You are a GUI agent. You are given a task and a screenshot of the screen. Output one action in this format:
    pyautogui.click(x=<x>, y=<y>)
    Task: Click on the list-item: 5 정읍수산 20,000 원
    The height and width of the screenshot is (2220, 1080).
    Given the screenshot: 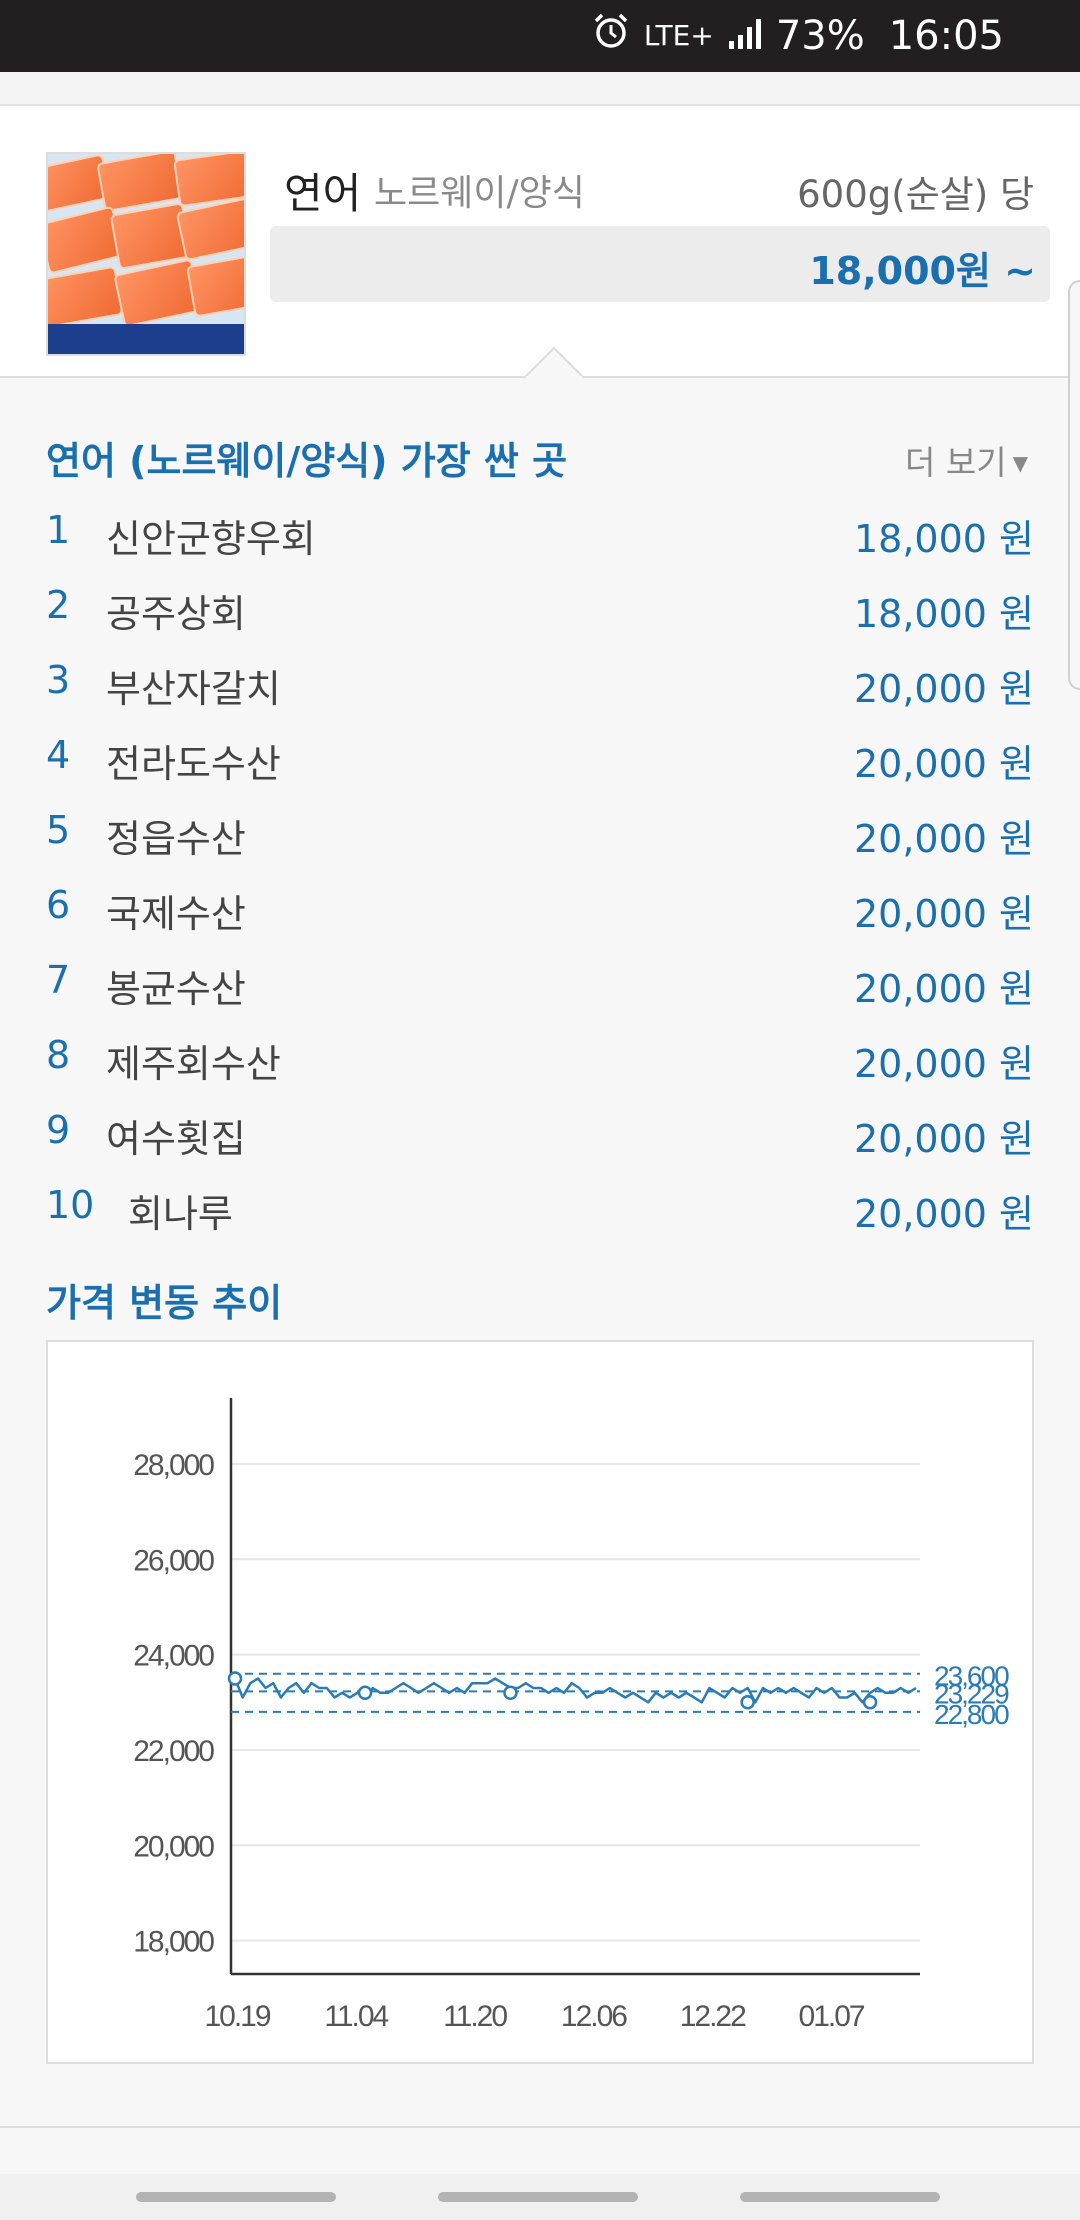 What is the action you would take?
    pyautogui.click(x=540, y=837)
    